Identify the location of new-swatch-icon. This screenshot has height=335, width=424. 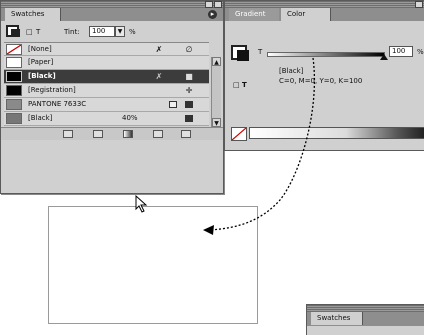
(158, 134).